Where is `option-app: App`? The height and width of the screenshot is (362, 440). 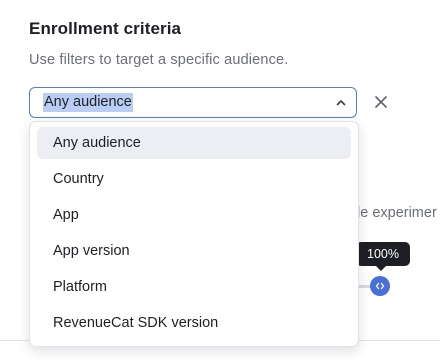 option-app: App is located at coordinates (194, 215).